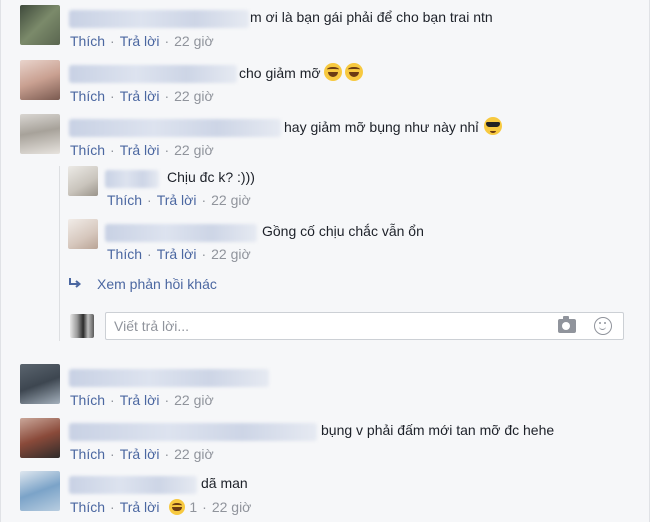 The width and height of the screenshot is (650, 522). What do you see at coordinates (381, 127) in the screenshot?
I see `comment-text: hay giảm mỡ bụng như này nhỉ` at bounding box center [381, 127].